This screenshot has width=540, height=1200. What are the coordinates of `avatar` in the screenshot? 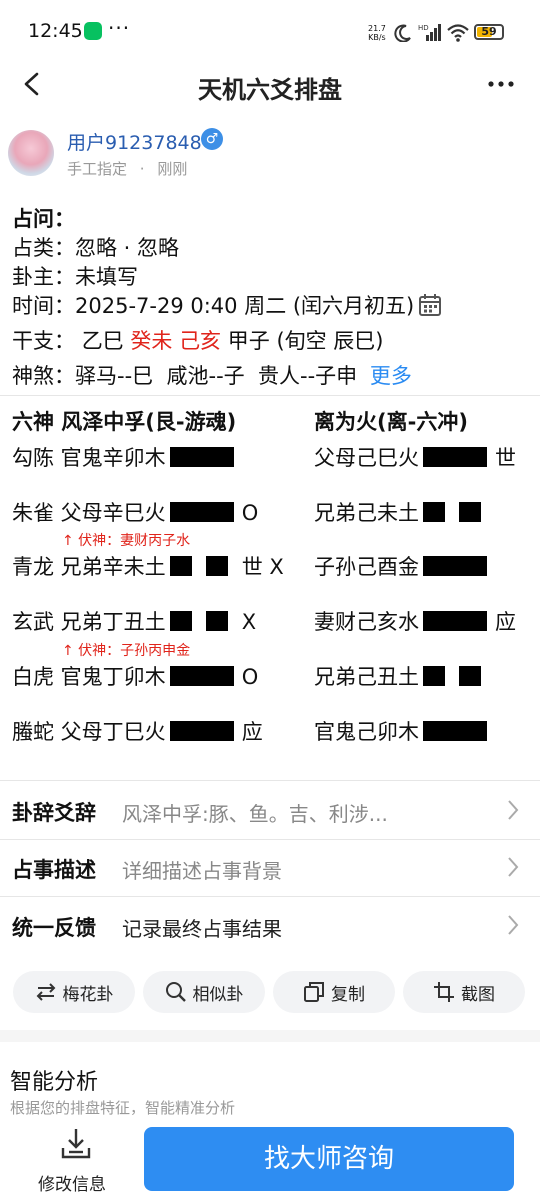 It's located at (31, 153).